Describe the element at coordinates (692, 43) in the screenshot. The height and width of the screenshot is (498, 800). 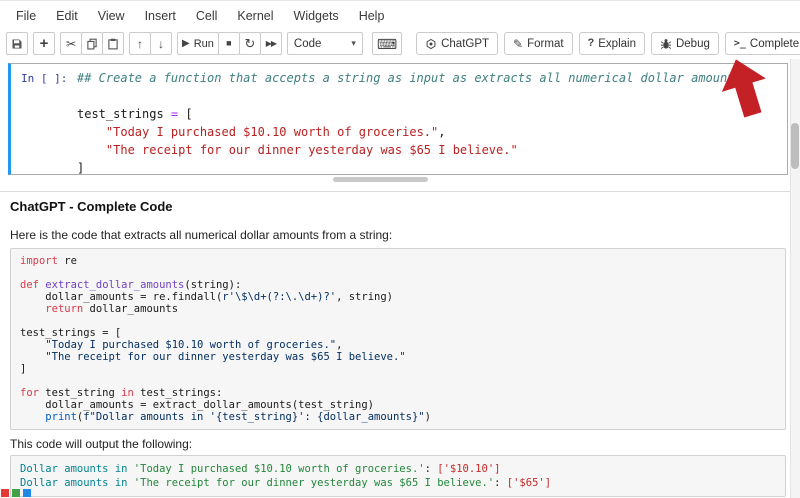
I see `debug-label: Debug` at that location.